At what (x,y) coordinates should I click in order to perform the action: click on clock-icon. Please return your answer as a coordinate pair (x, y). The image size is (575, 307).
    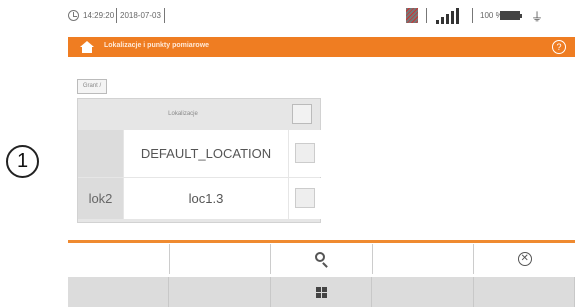
    Looking at the image, I should click on (73, 15).